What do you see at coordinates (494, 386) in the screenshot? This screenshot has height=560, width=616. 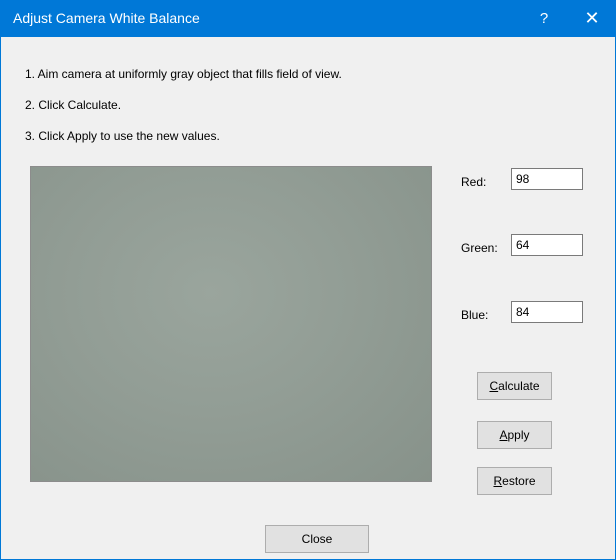 I see `calculate-mnemonic: C` at bounding box center [494, 386].